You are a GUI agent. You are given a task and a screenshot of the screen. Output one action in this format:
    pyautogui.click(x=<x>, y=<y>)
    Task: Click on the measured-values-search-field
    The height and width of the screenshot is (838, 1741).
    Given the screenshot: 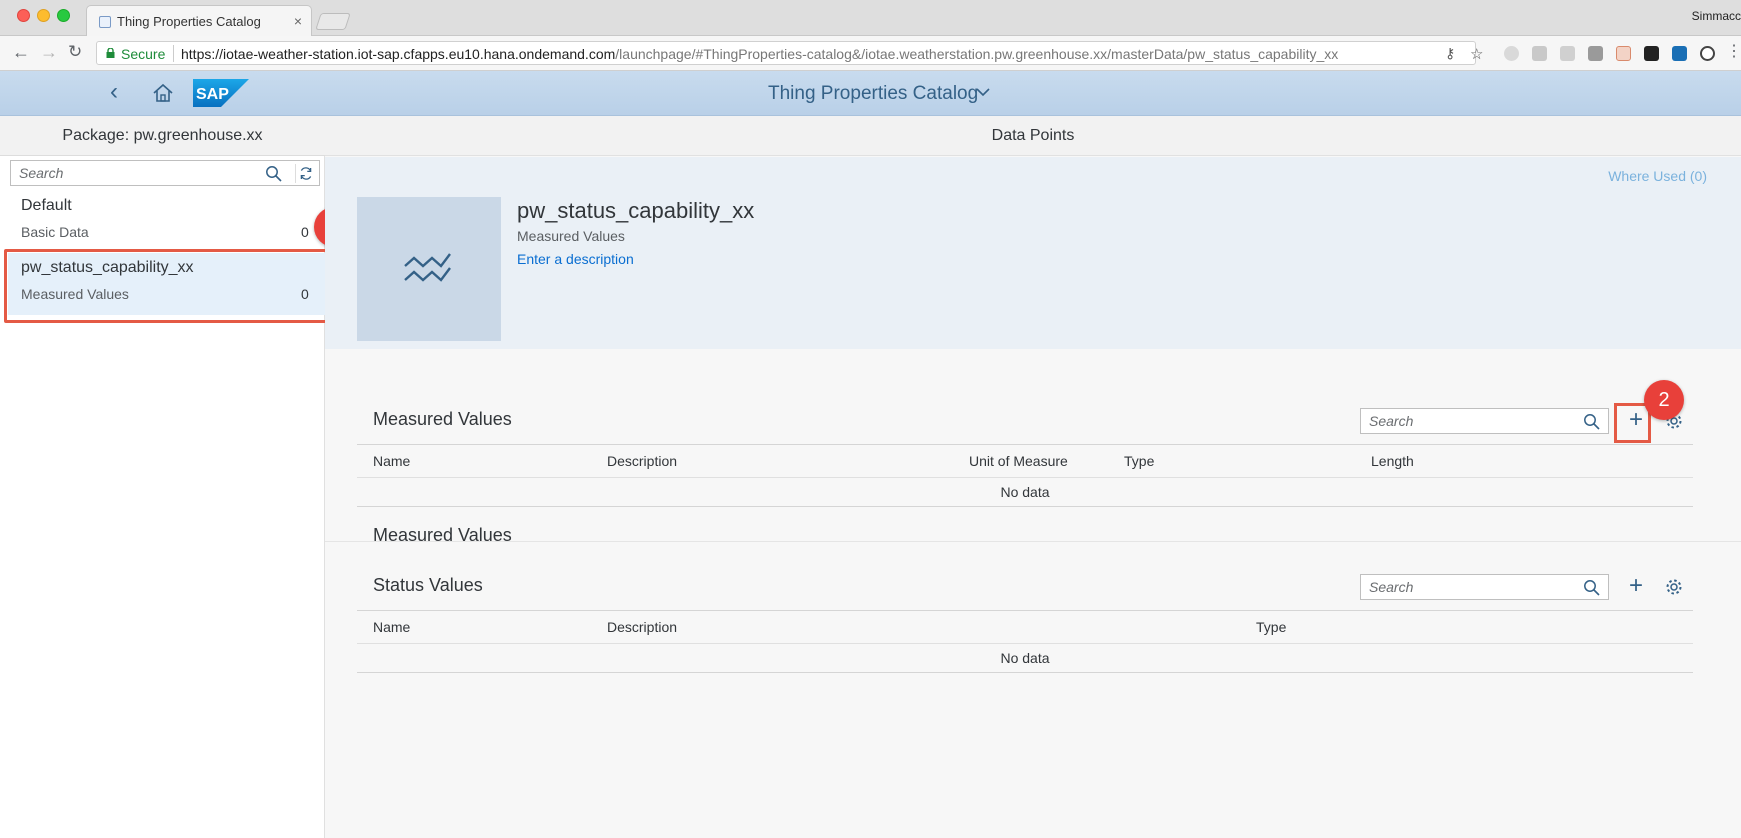 What is the action you would take?
    pyautogui.click(x=1484, y=421)
    